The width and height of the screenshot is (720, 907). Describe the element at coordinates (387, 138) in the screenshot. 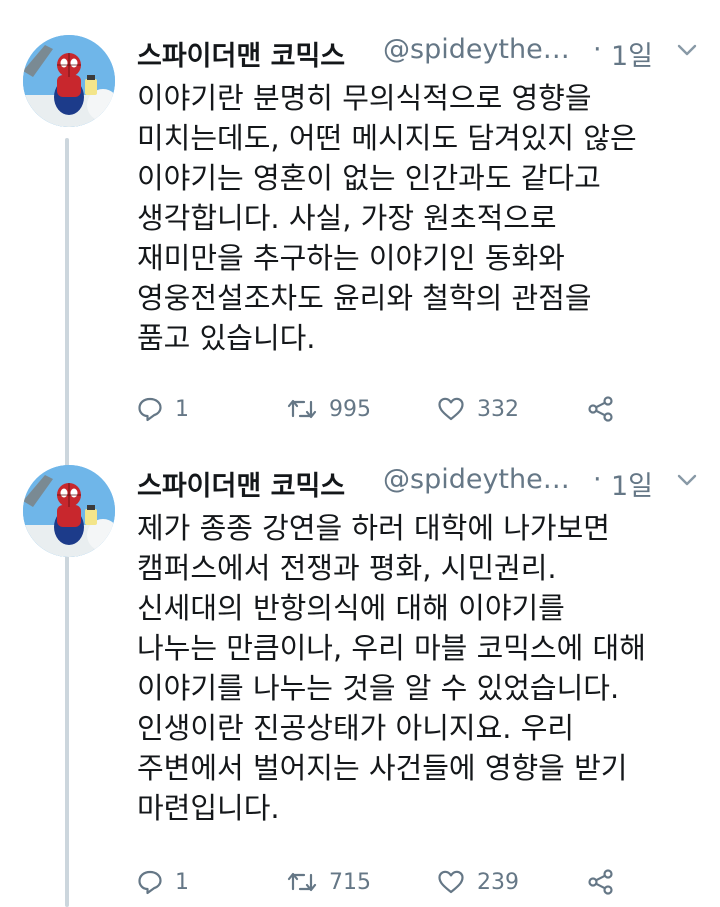

I see `tweet-text-line: 미치는데도, 어떤 메시지도 담겨있지 않은` at that location.